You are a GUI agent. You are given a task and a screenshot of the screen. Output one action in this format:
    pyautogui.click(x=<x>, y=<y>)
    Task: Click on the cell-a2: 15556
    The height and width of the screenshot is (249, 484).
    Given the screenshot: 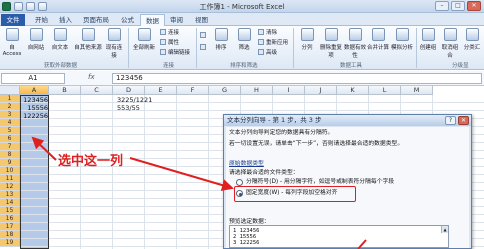 What is the action you would take?
    pyautogui.click(x=34, y=108)
    